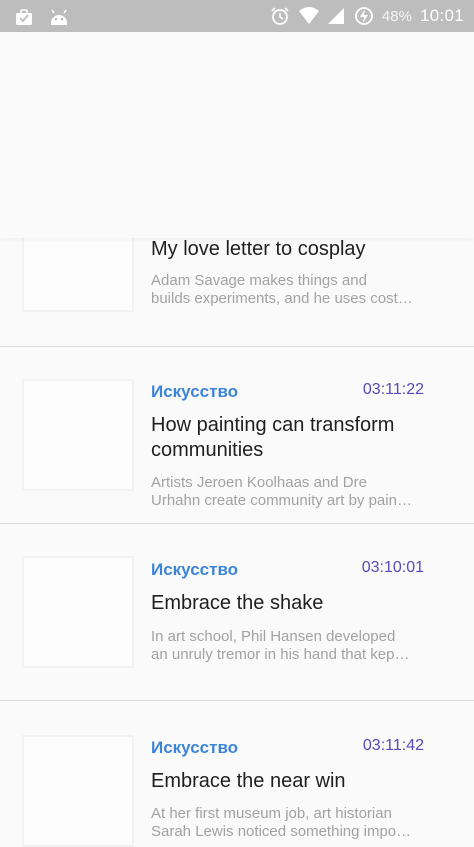  What do you see at coordinates (396, 16) in the screenshot?
I see `battery-percent: 48%` at bounding box center [396, 16].